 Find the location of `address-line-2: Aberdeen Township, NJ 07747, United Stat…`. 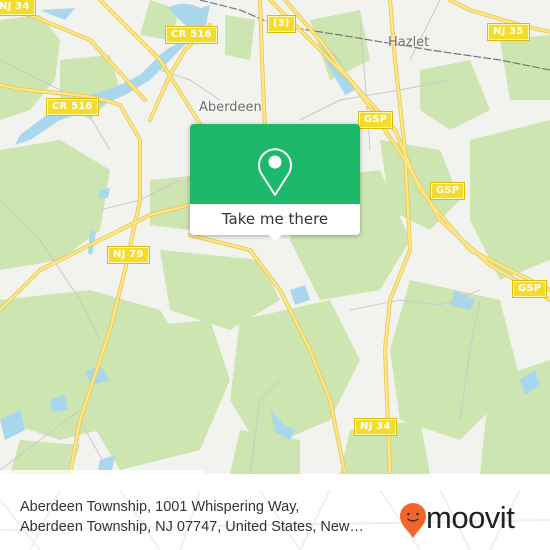

address-line-2: Aberdeen Township, NJ 07747, United Stat… is located at coordinates (192, 527).